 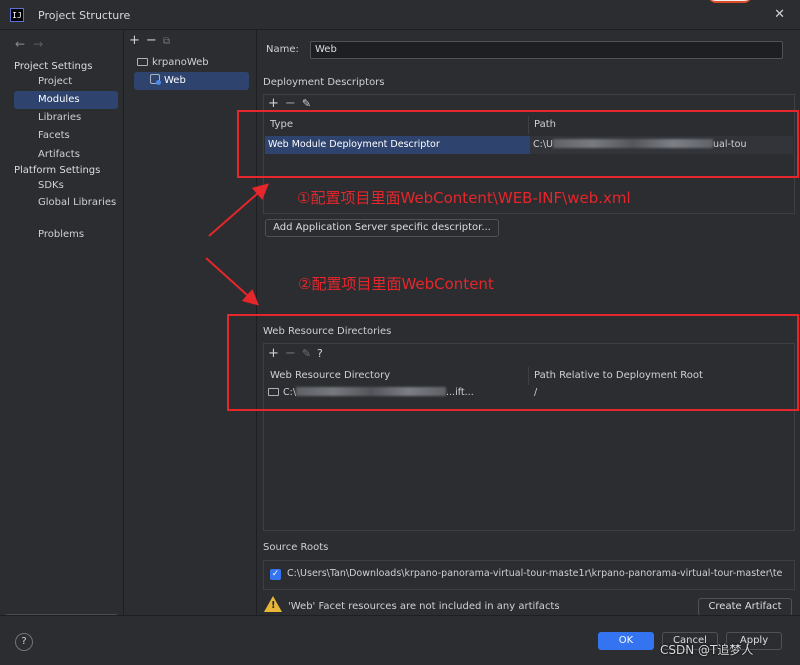 I want to click on annotation-box-web-resource, so click(x=513, y=362).